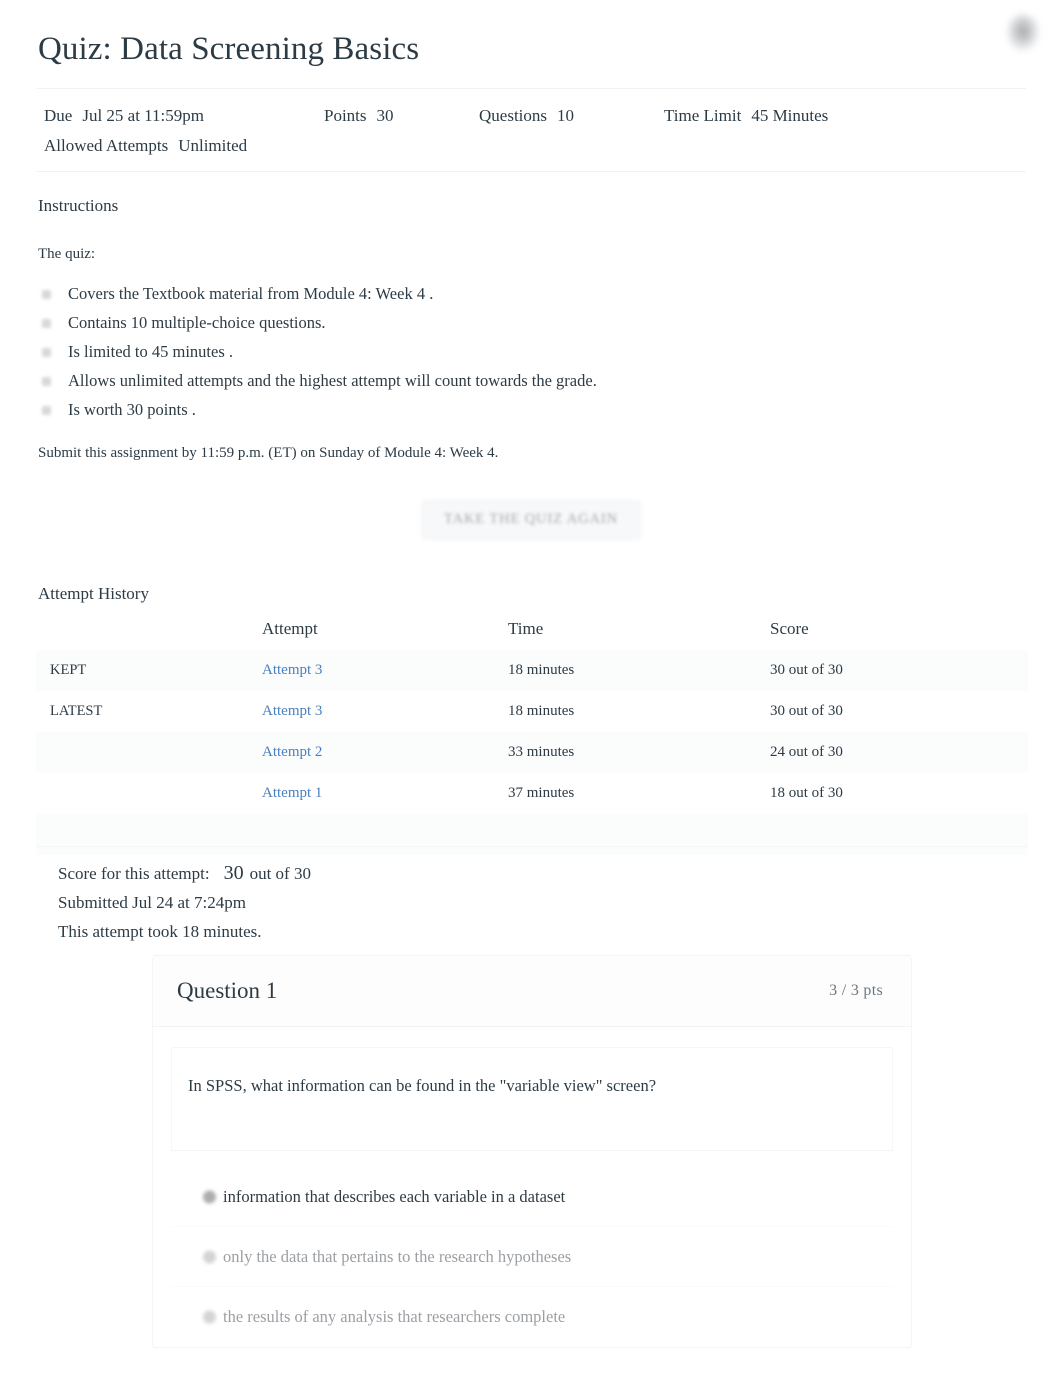 This screenshot has width=1062, height=1377. What do you see at coordinates (76, 711) in the screenshot?
I see `row-marker: LATEST` at bounding box center [76, 711].